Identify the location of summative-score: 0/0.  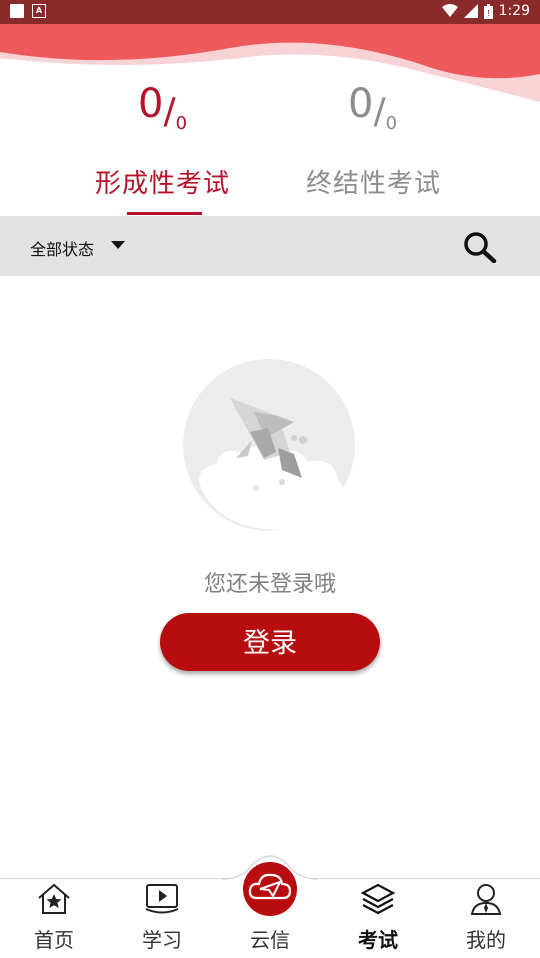
(373, 107).